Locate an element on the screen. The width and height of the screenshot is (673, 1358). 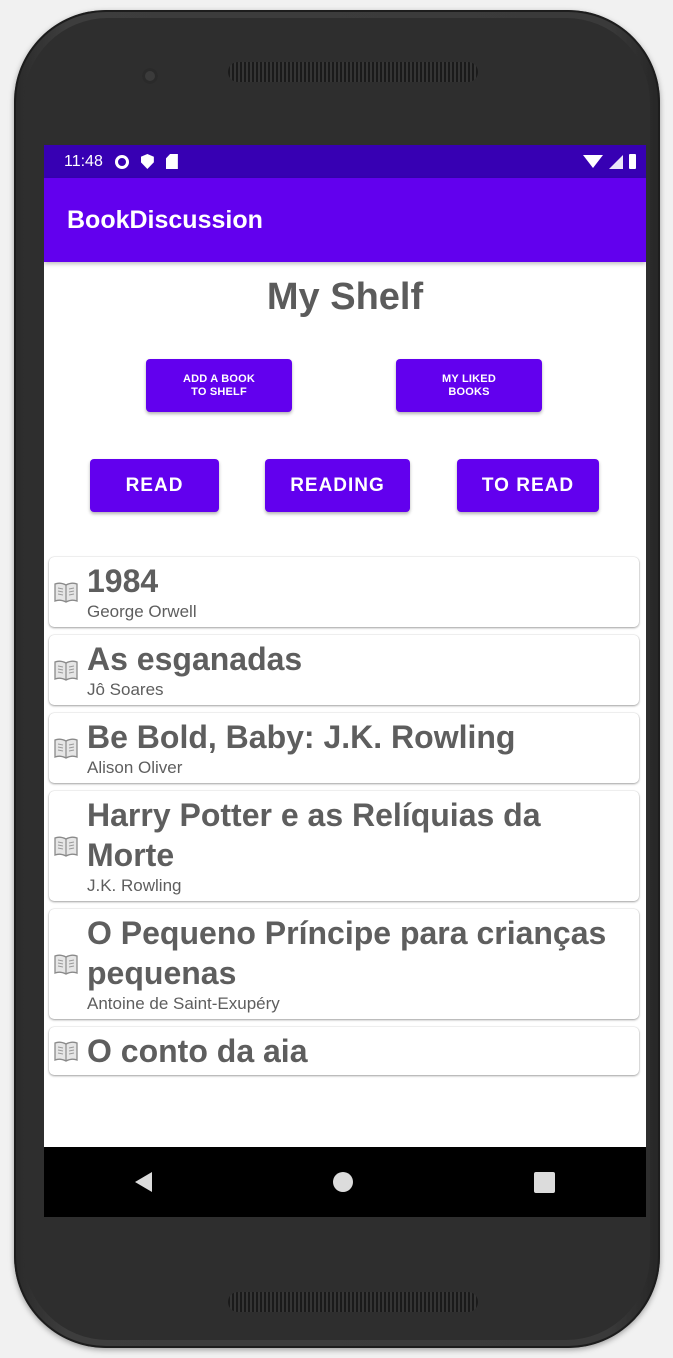
wifi-icon is located at coordinates (593, 161).